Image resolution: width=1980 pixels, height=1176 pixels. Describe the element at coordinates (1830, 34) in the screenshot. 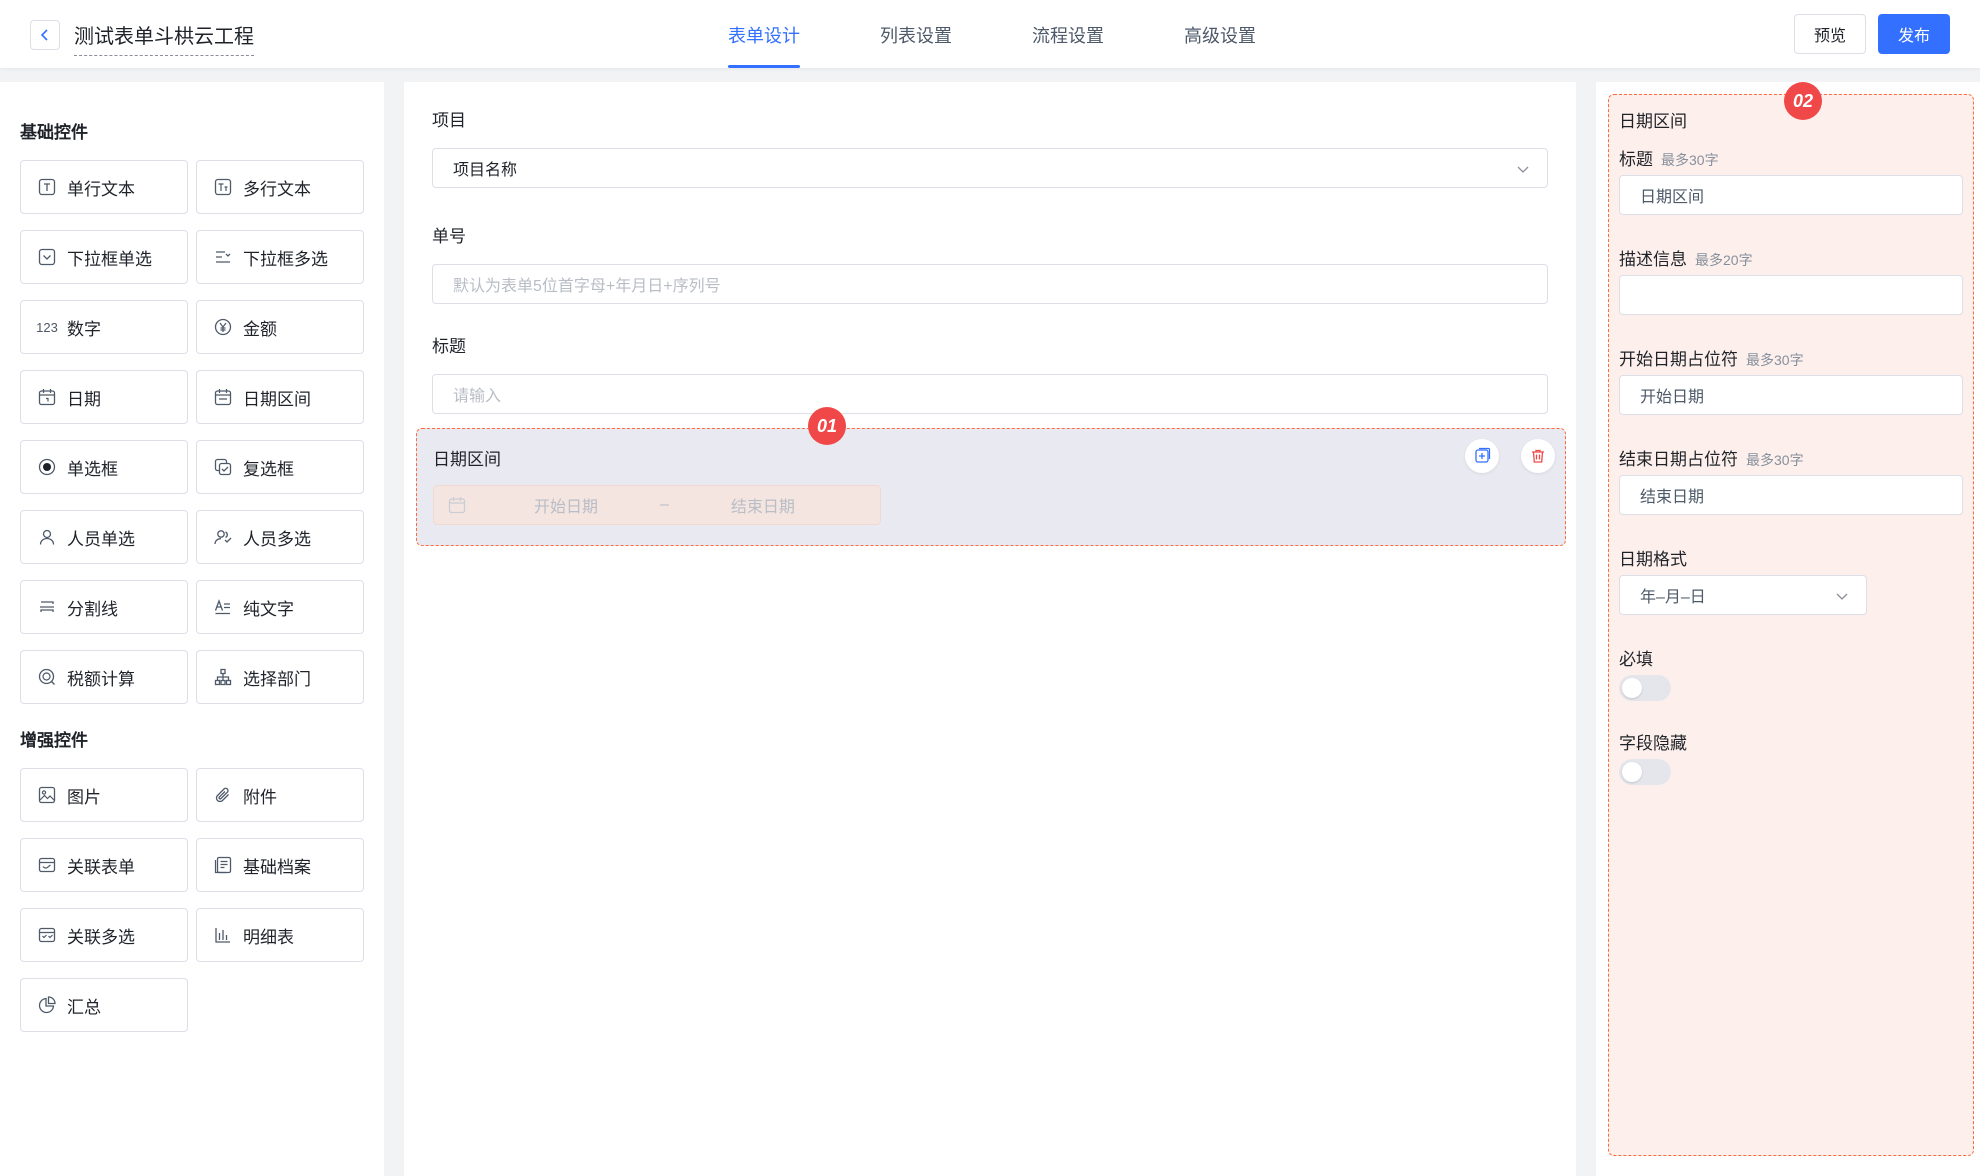

I see `preview-button: 预览` at that location.